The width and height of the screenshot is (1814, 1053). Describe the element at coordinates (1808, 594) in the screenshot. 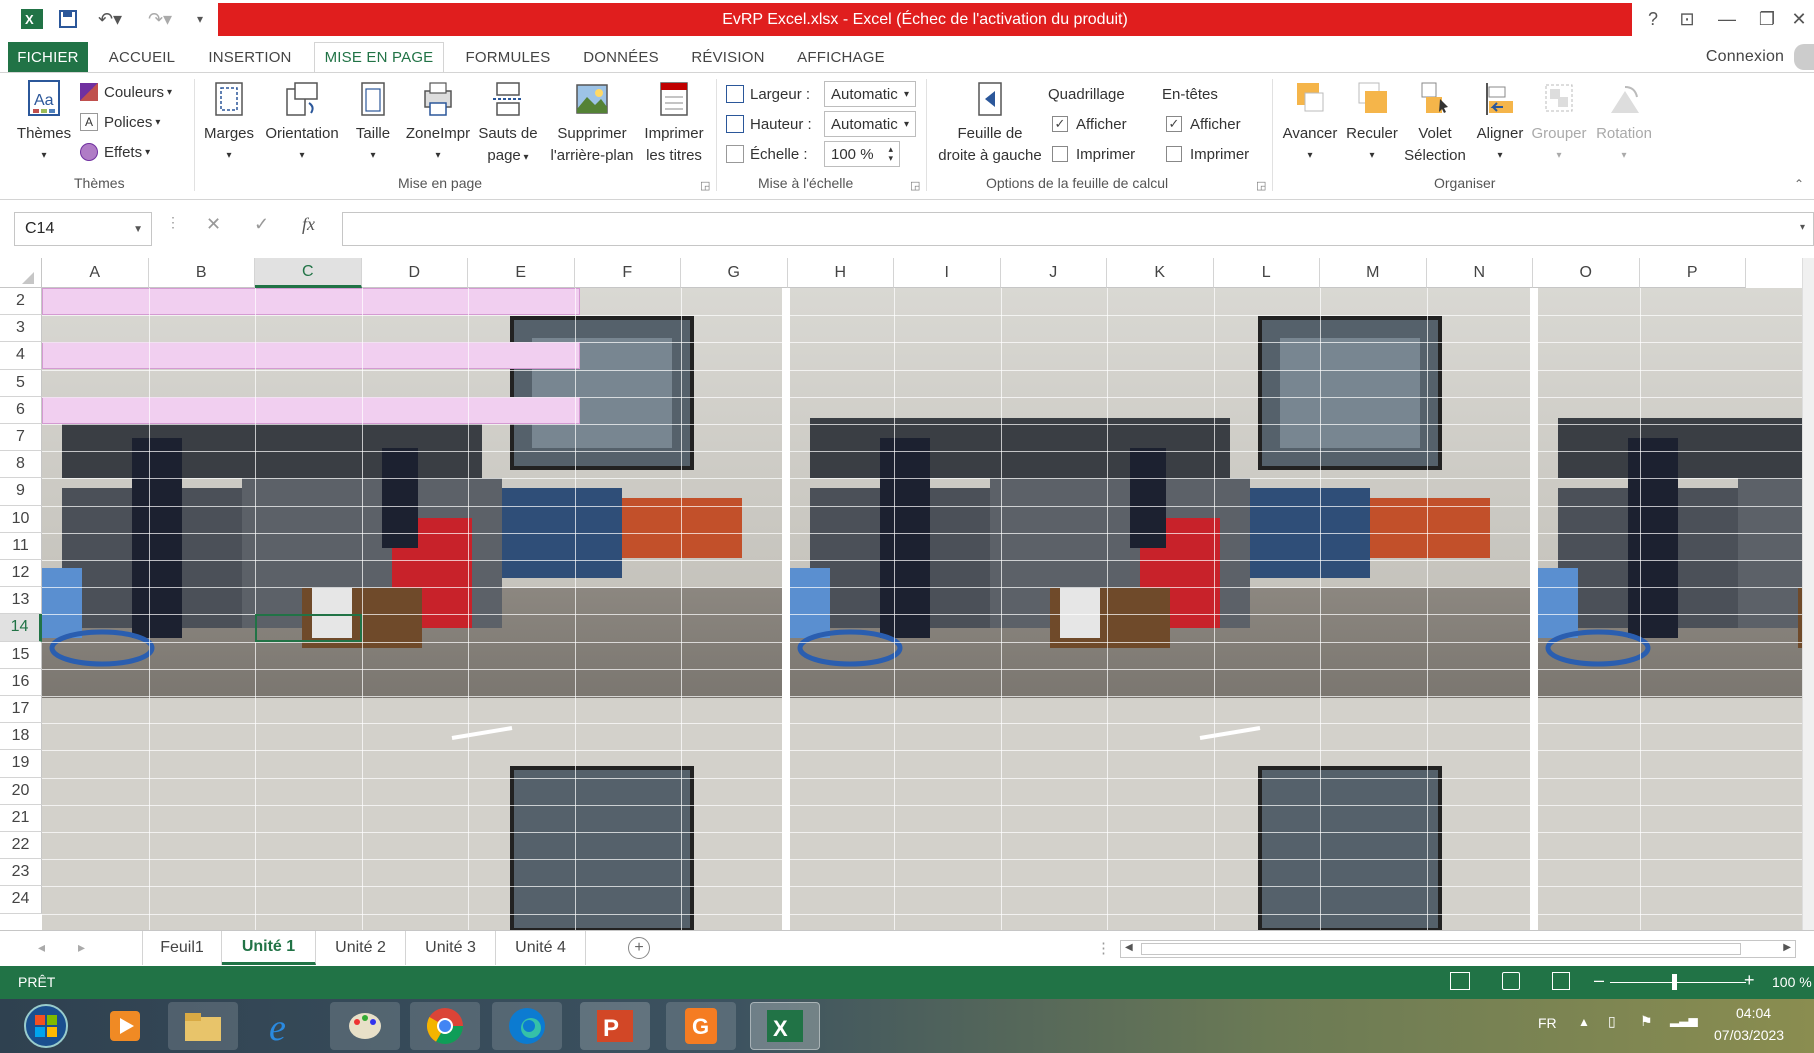

I see `vertical-scrollbar` at that location.